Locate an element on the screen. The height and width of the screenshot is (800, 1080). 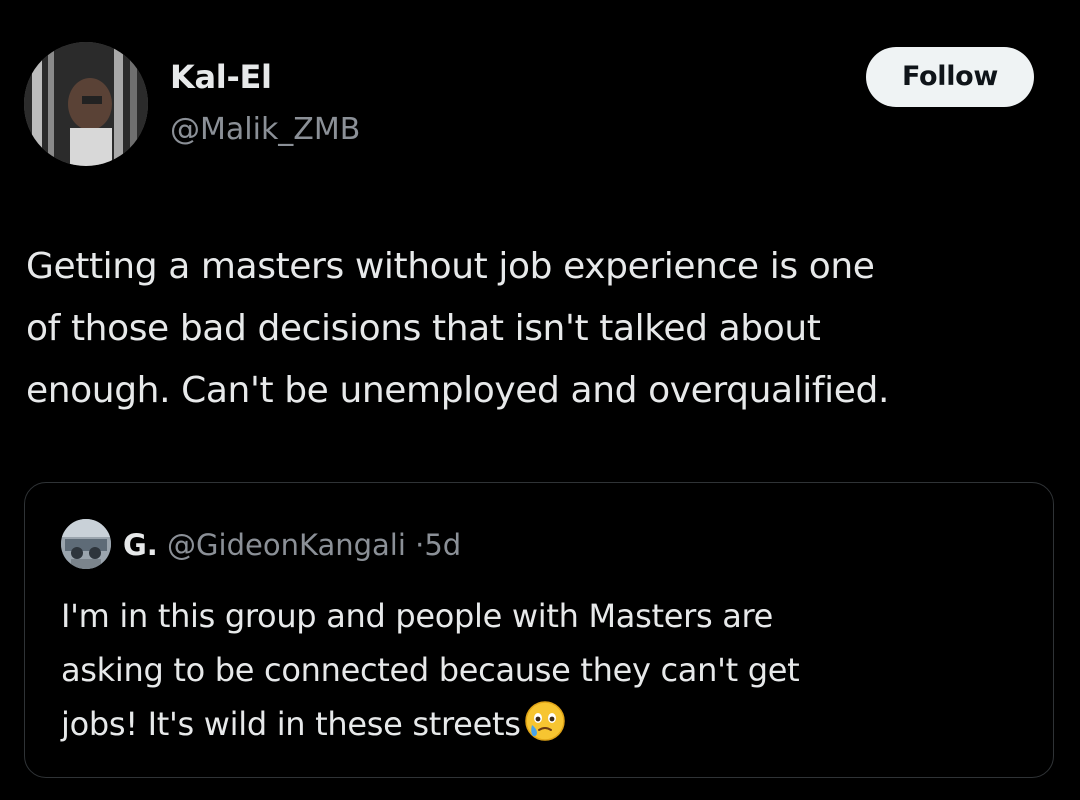
face-holding-back-tears-icon is located at coordinates (544, 721).